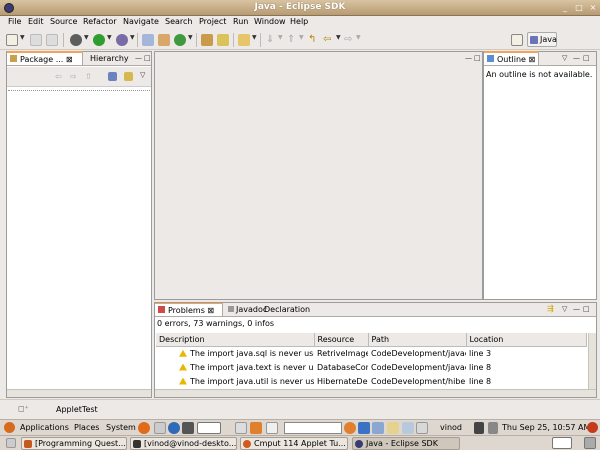 Image resolution: width=600 pixels, height=450 pixels. What do you see at coordinates (511, 58) in the screenshot?
I see `tab-outline: Outline ⊠` at bounding box center [511, 58].